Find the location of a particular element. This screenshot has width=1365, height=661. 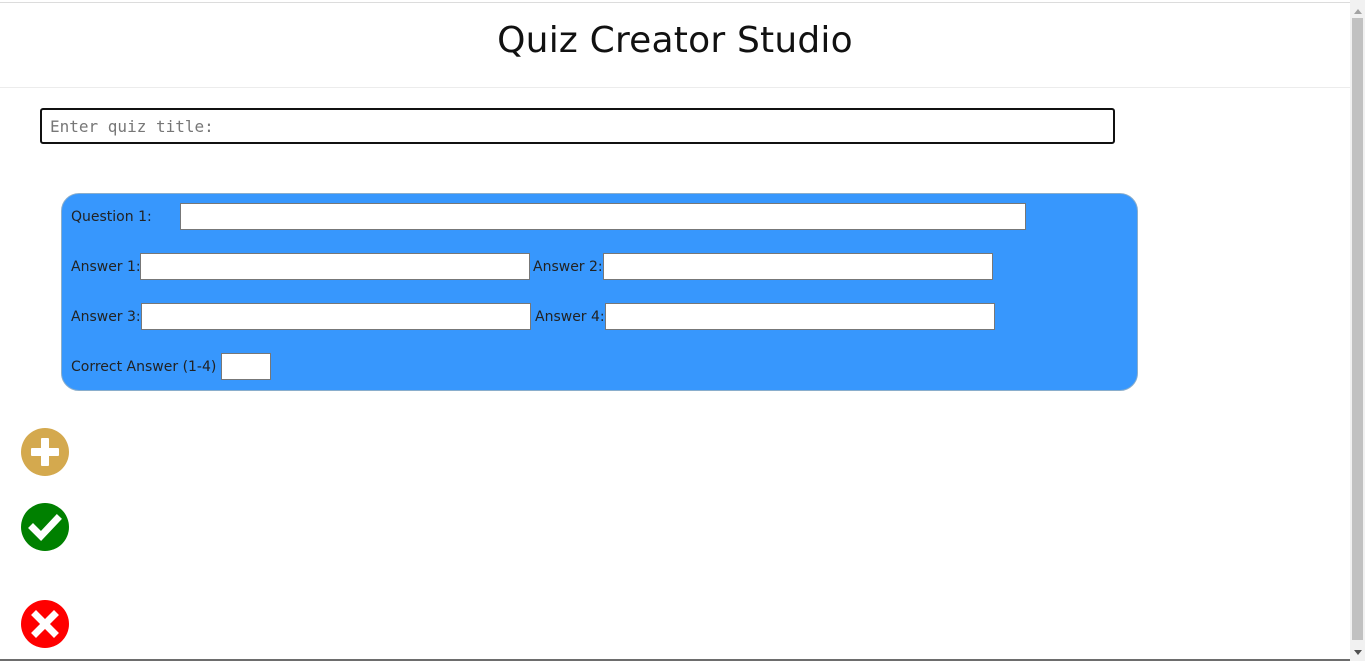

correct-answer-input is located at coordinates (246, 366).